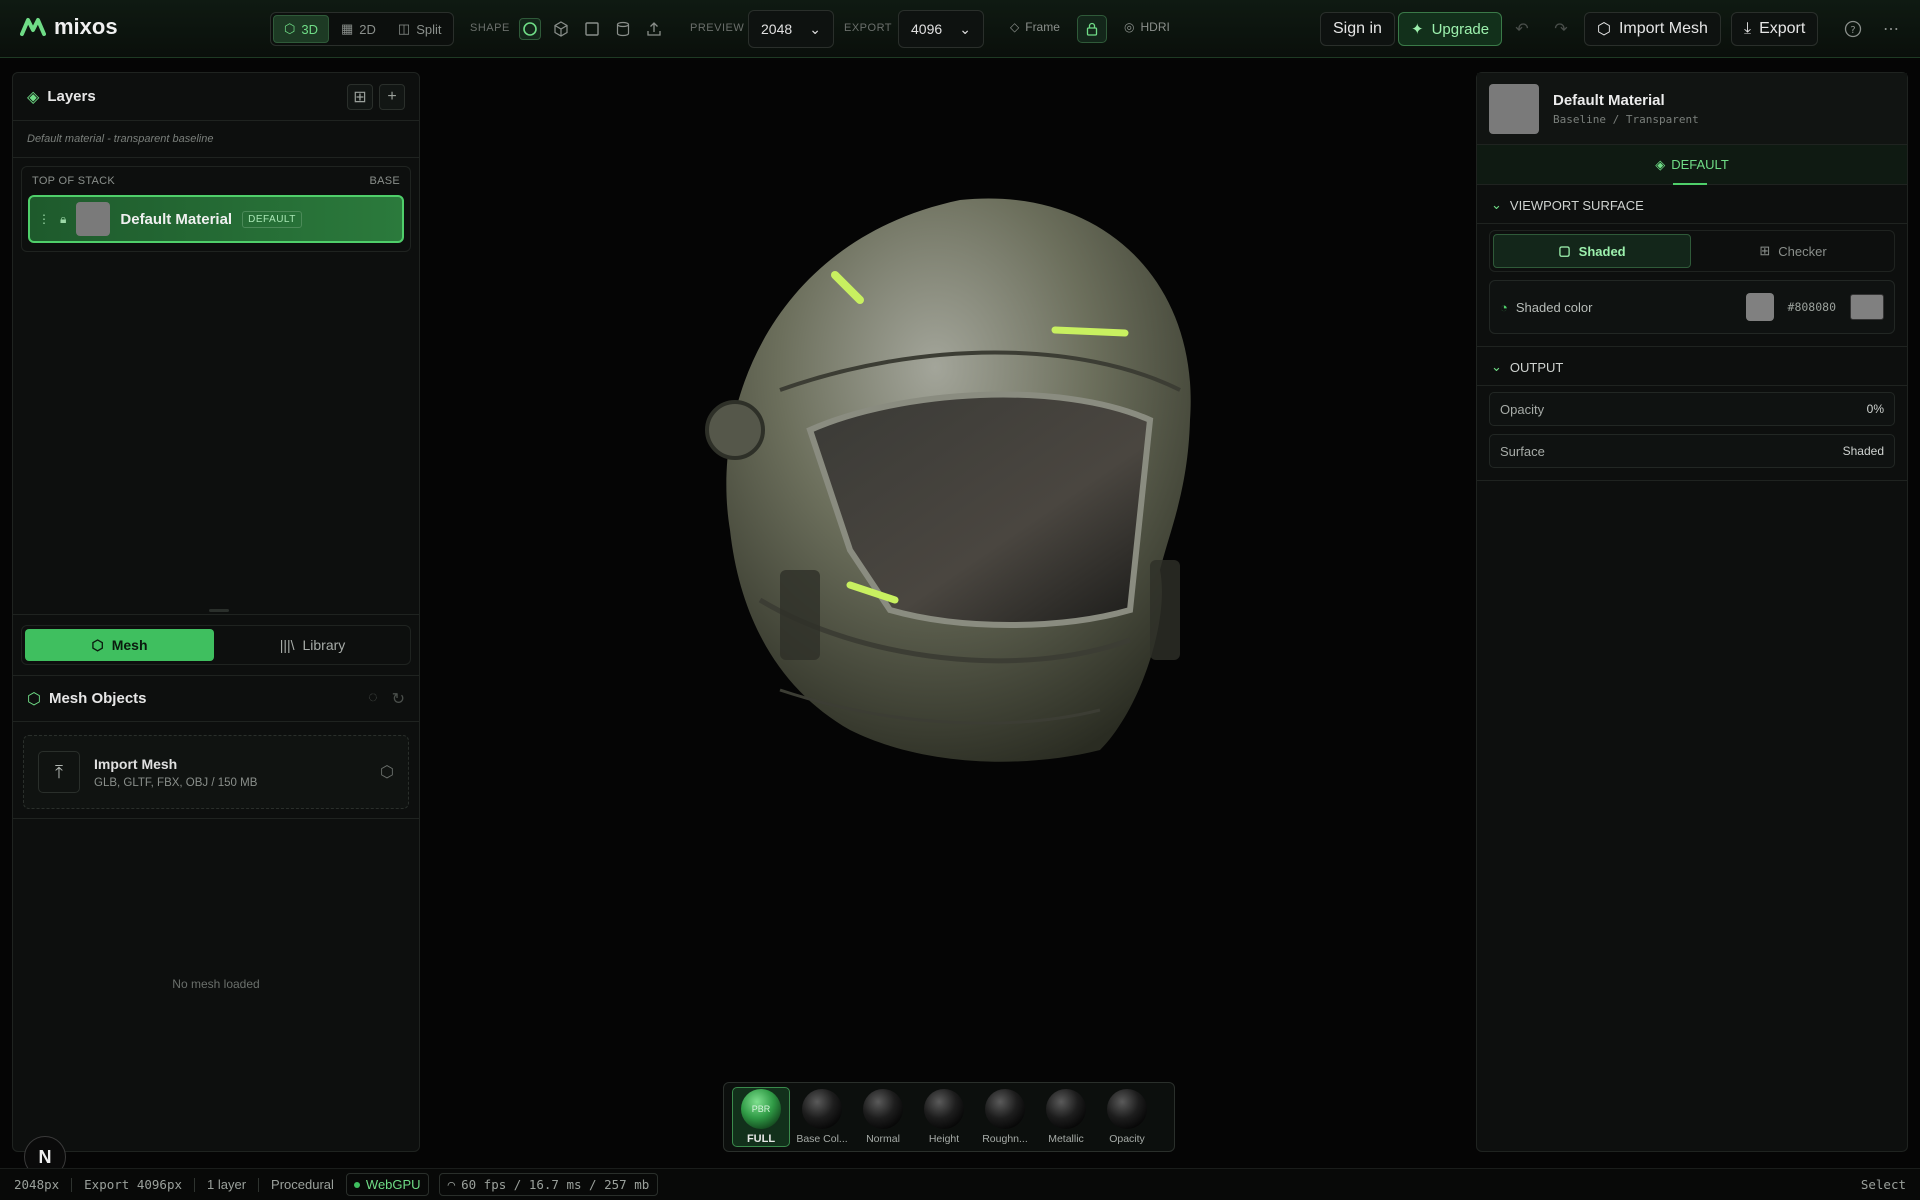 This screenshot has height=1200, width=1920. What do you see at coordinates (358, 29) in the screenshot?
I see `view-mode-2d: ▦ 2D` at bounding box center [358, 29].